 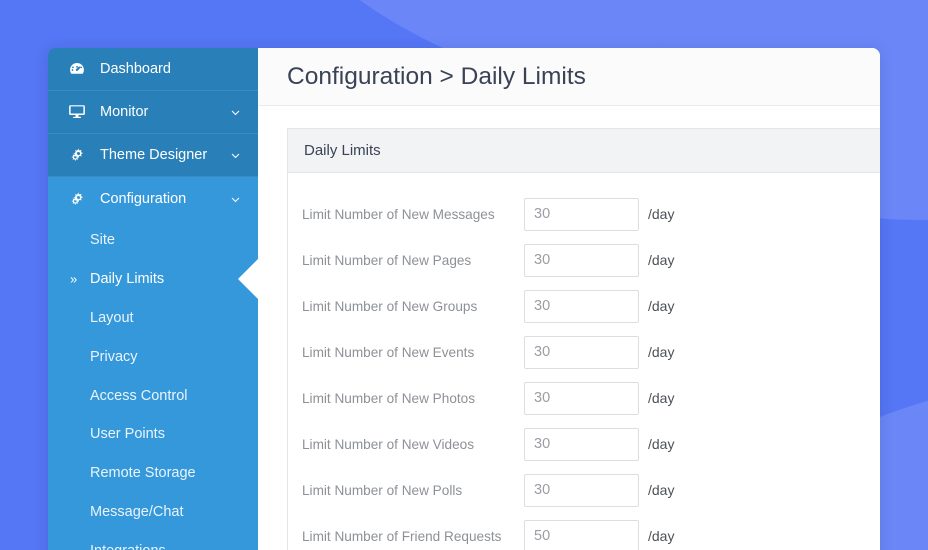 I want to click on form-row: Limit Number of Friend Requests/day, so click(x=584, y=531).